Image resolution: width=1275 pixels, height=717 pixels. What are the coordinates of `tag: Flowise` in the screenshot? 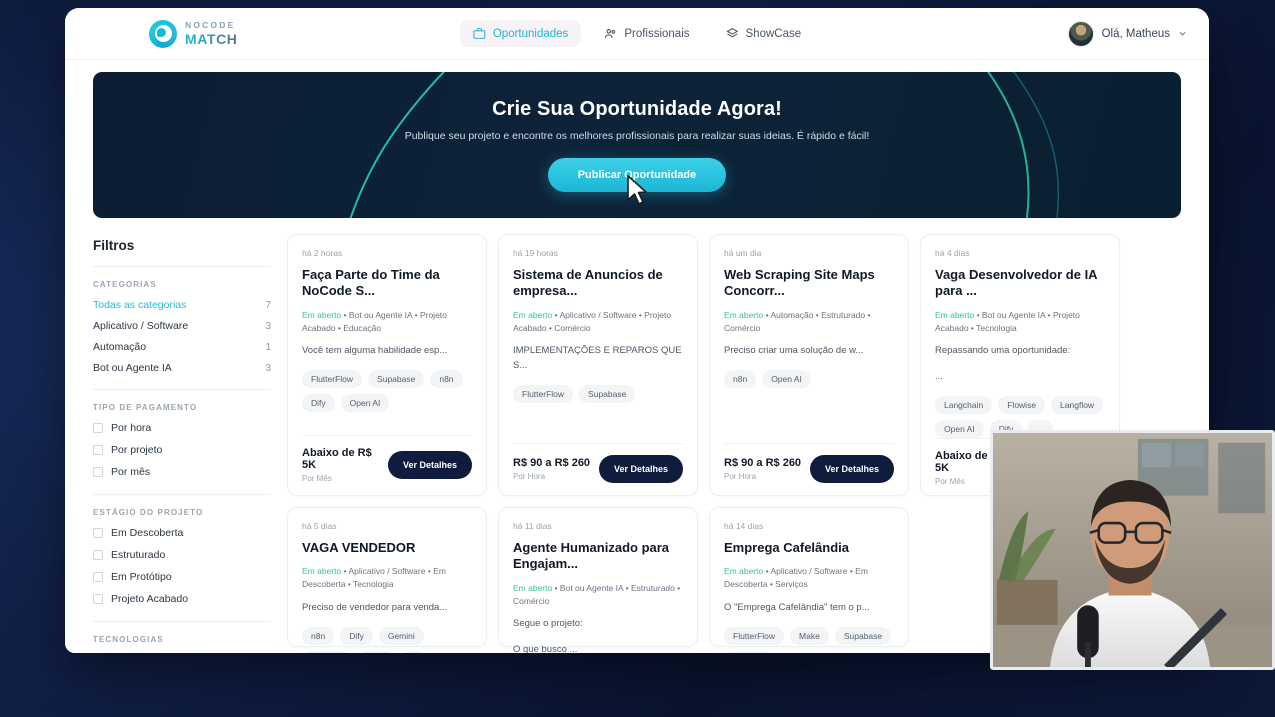 It's located at (1022, 404).